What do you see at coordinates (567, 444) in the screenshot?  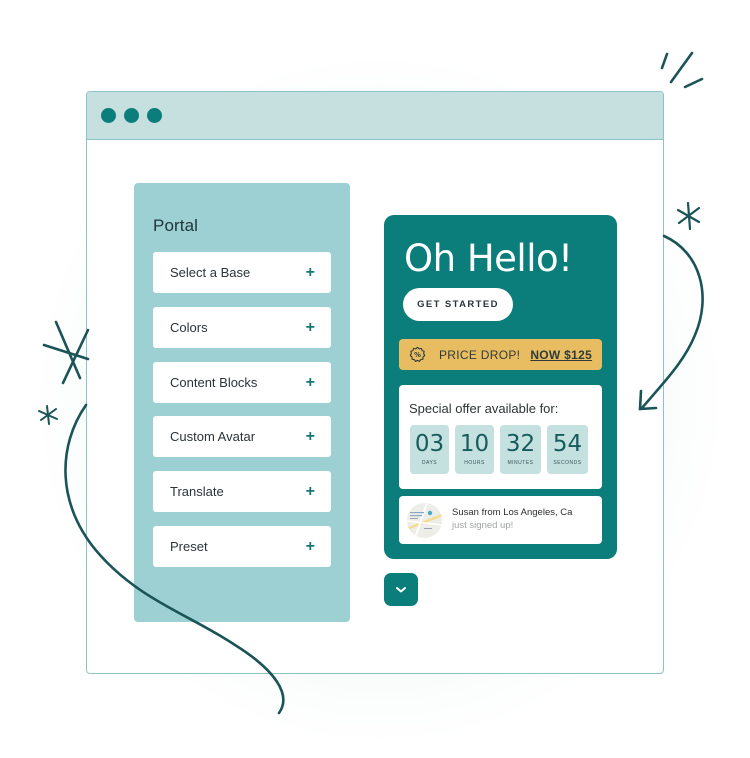 I see `timer-value: 54` at bounding box center [567, 444].